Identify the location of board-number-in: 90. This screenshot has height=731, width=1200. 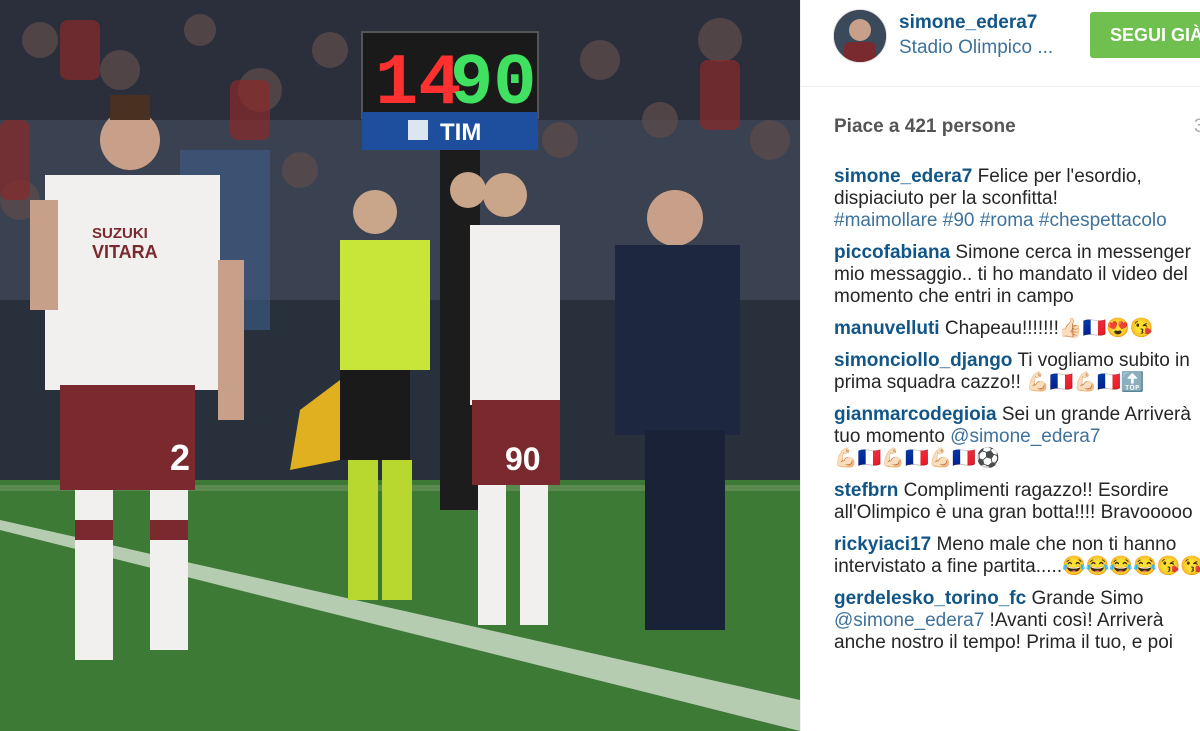
(493, 84).